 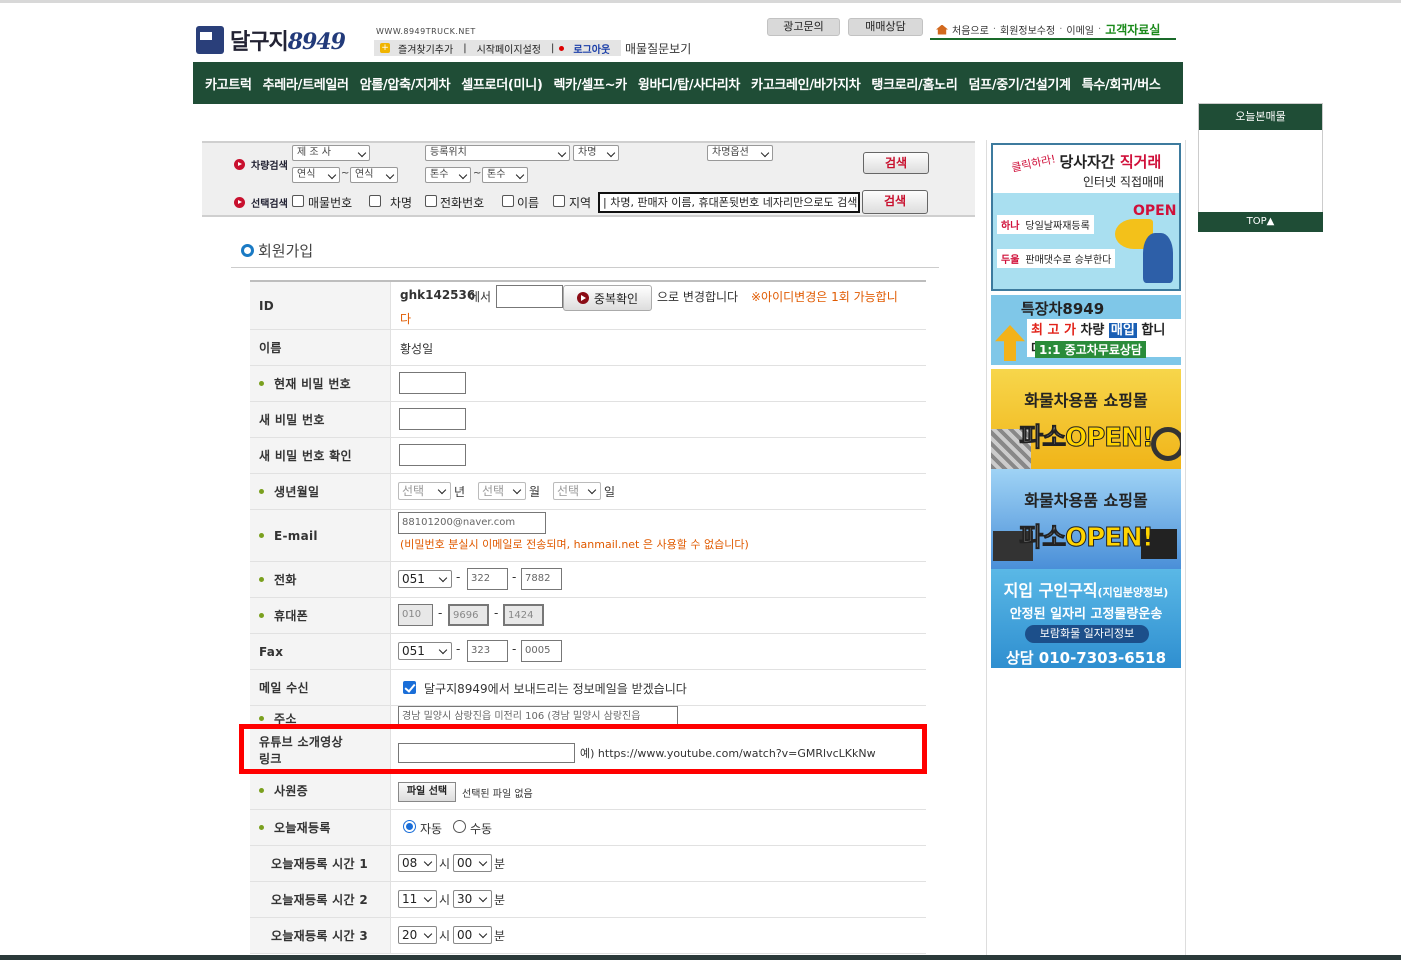 What do you see at coordinates (426, 31) in the screenshot?
I see `site-url: WWW.8949TRUCK.NET` at bounding box center [426, 31].